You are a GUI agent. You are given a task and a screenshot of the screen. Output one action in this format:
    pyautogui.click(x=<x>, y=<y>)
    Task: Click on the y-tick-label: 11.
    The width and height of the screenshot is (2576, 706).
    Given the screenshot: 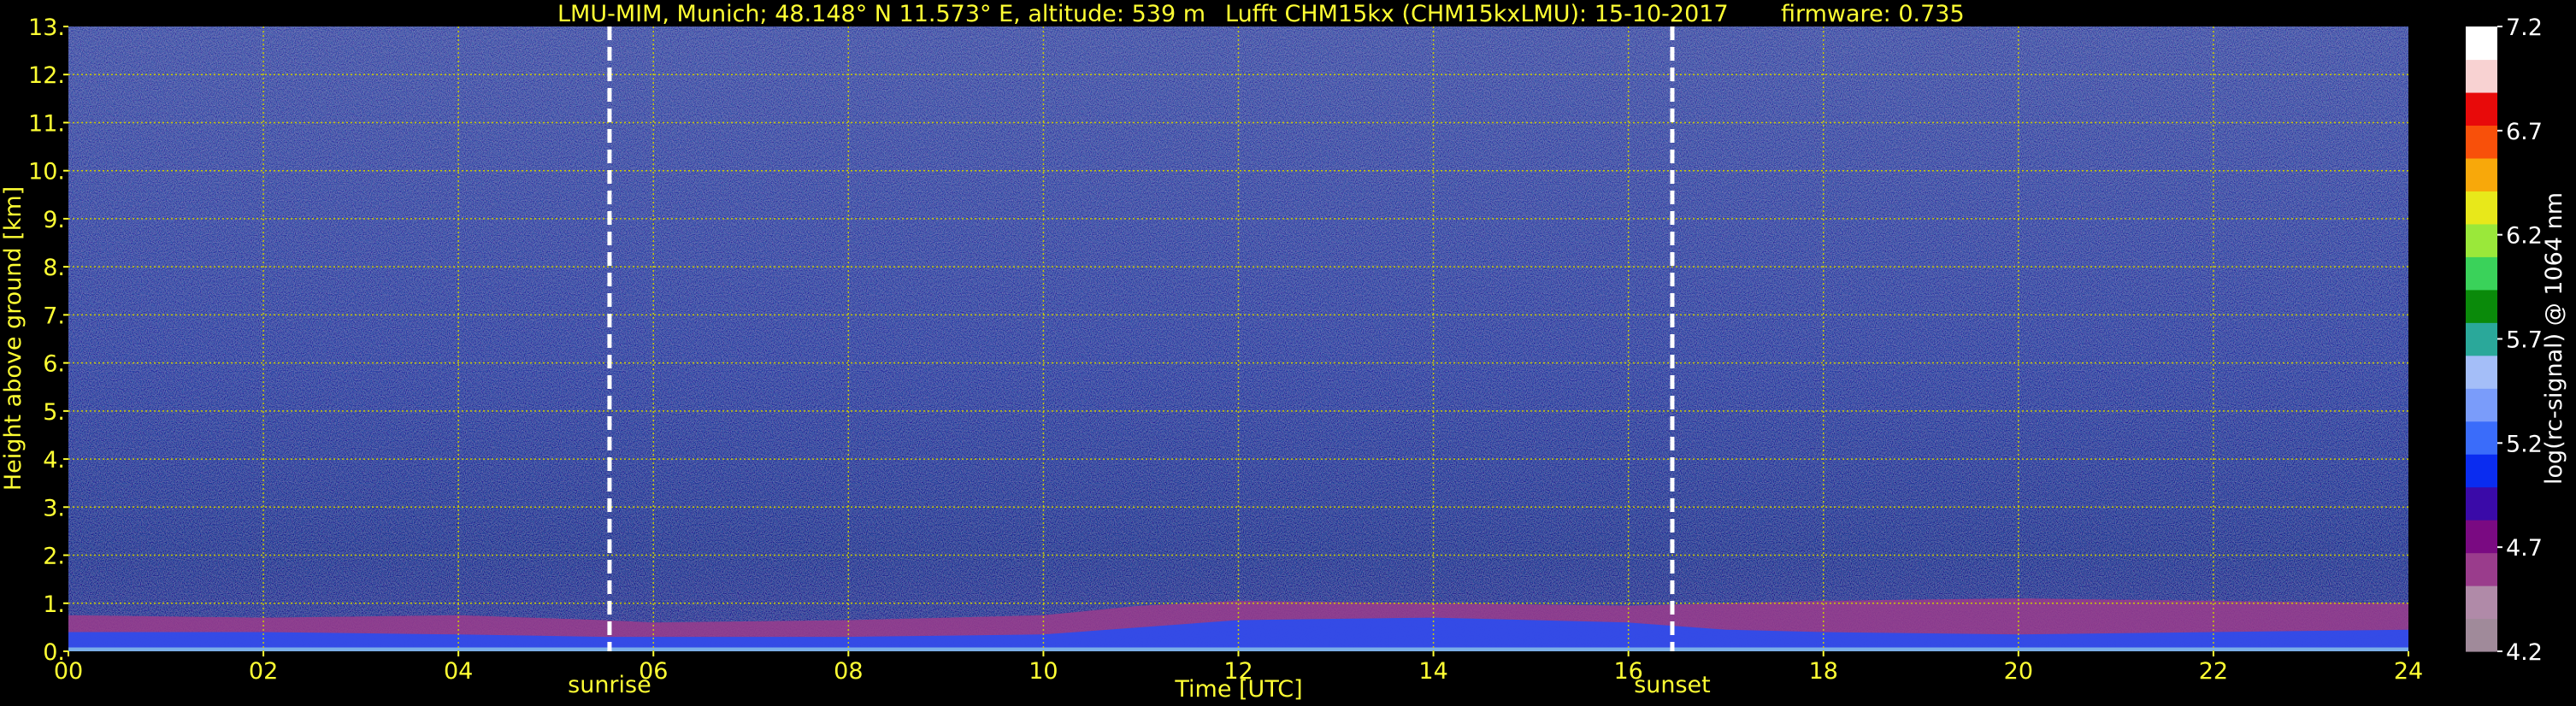 What is the action you would take?
    pyautogui.click(x=46, y=123)
    